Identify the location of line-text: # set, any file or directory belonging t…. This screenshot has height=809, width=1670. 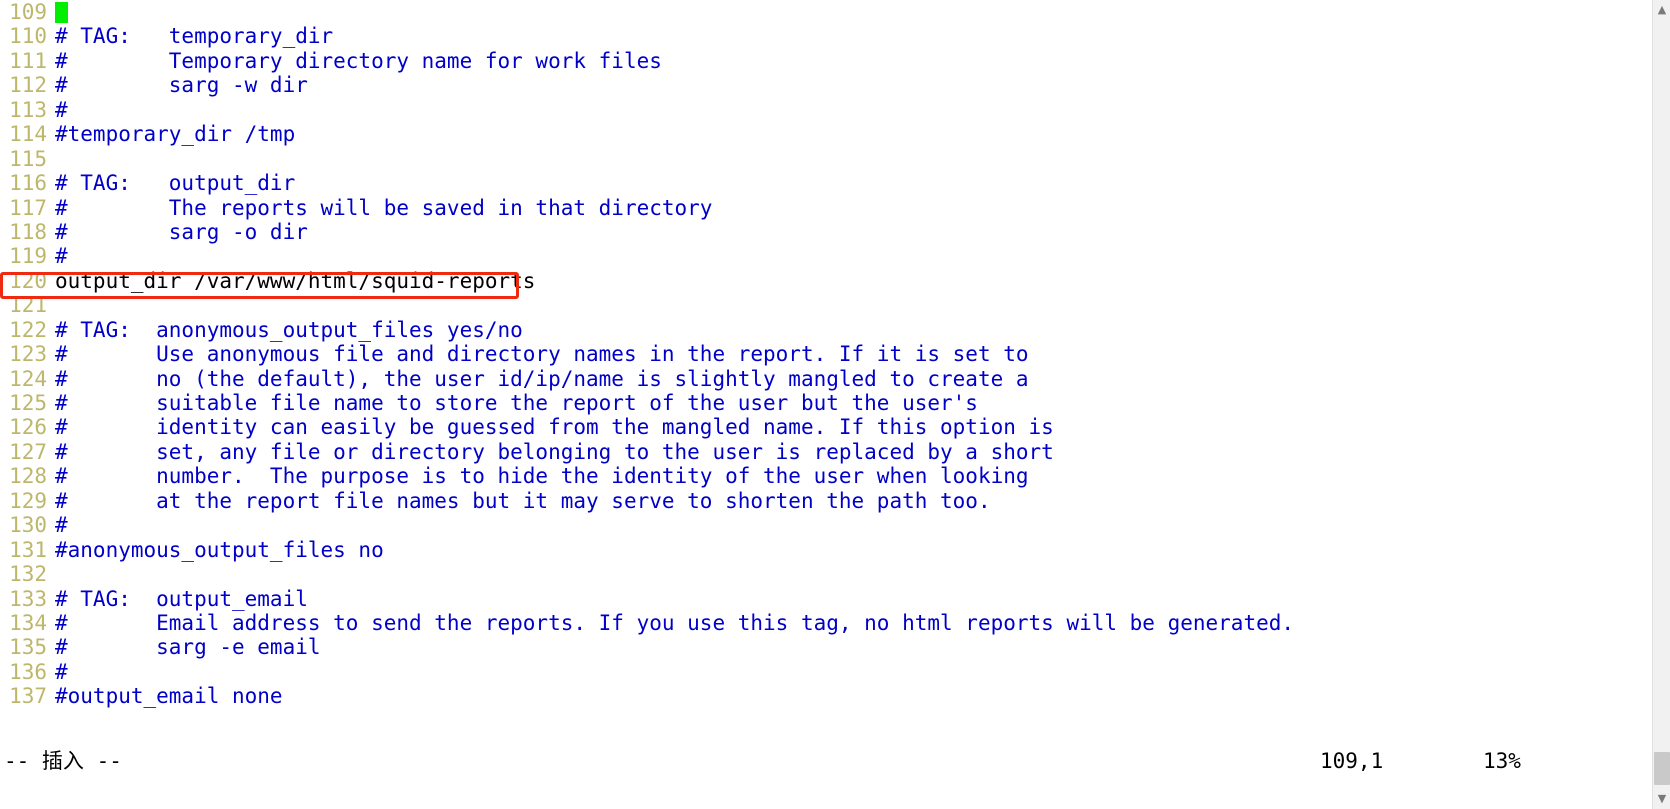
(554, 451).